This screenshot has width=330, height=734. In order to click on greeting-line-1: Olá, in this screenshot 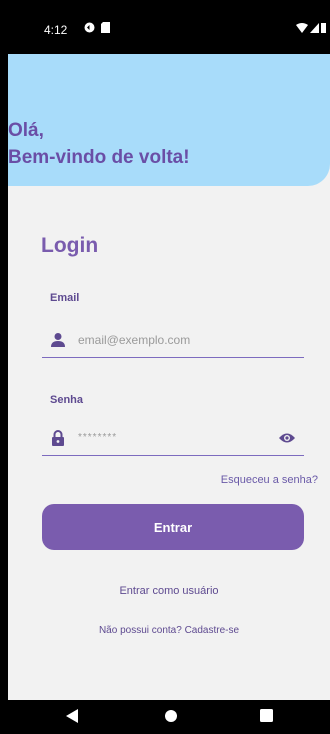, I will do `click(26, 130)`.